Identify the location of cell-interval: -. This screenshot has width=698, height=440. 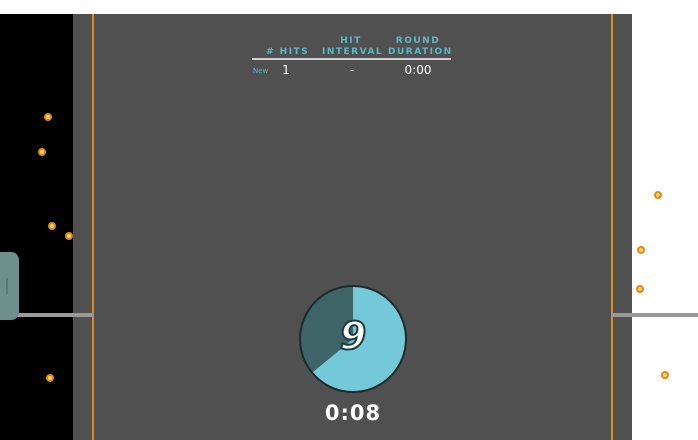
(352, 70).